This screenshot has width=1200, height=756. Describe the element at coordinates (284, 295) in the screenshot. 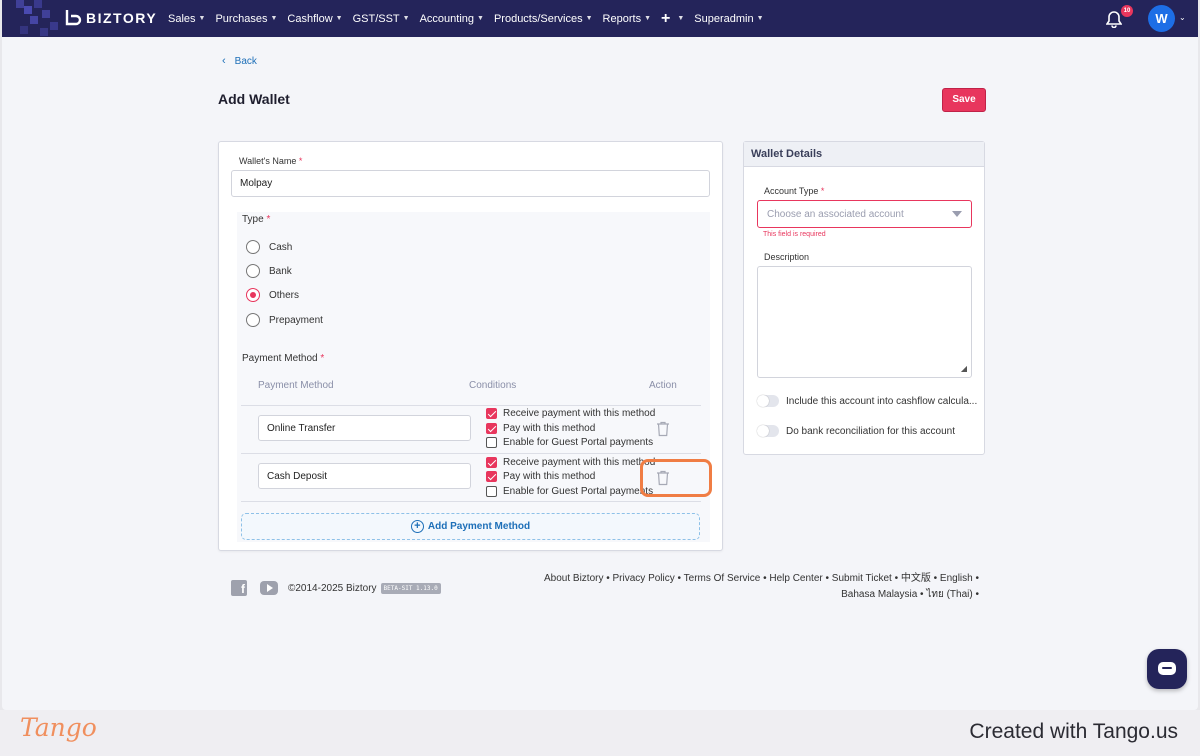

I see `radio-label: Others` at that location.